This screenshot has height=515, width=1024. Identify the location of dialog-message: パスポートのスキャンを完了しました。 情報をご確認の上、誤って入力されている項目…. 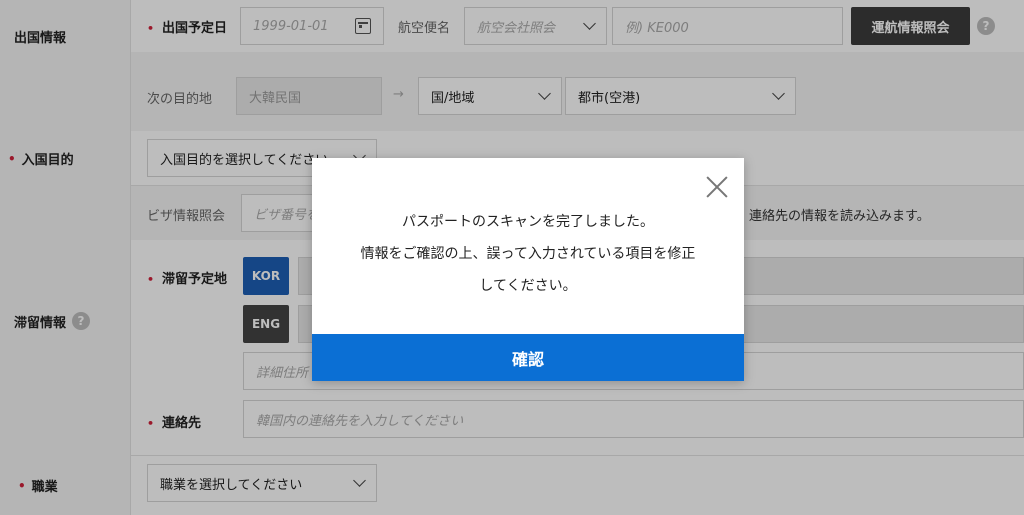
(528, 254).